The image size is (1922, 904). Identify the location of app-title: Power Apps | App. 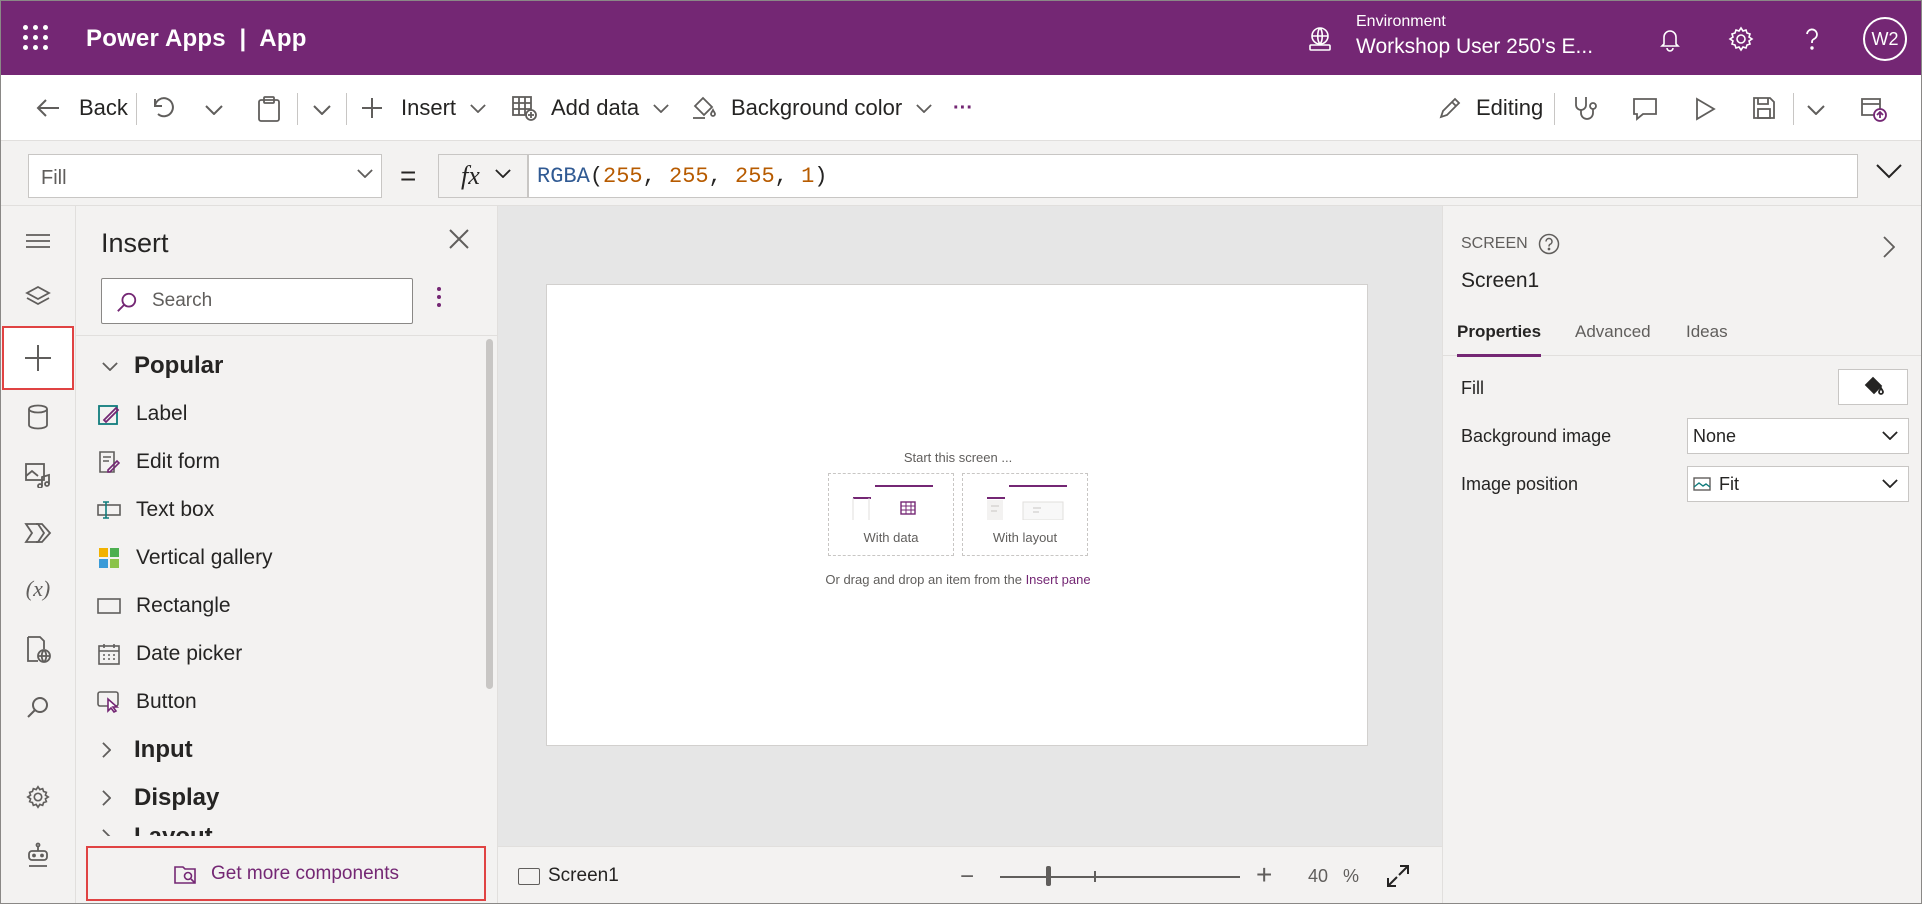
(196, 38).